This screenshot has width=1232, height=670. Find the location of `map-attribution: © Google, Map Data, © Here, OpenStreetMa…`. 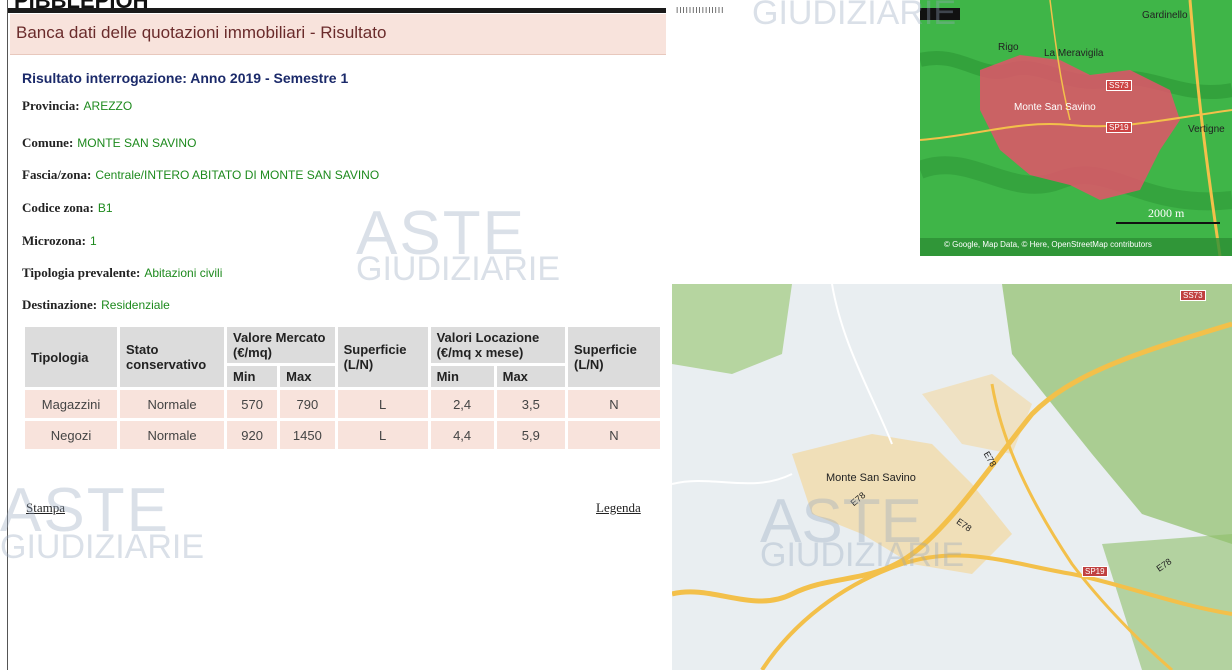

map-attribution: © Google, Map Data, © Here, OpenStreetMa… is located at coordinates (1048, 244).